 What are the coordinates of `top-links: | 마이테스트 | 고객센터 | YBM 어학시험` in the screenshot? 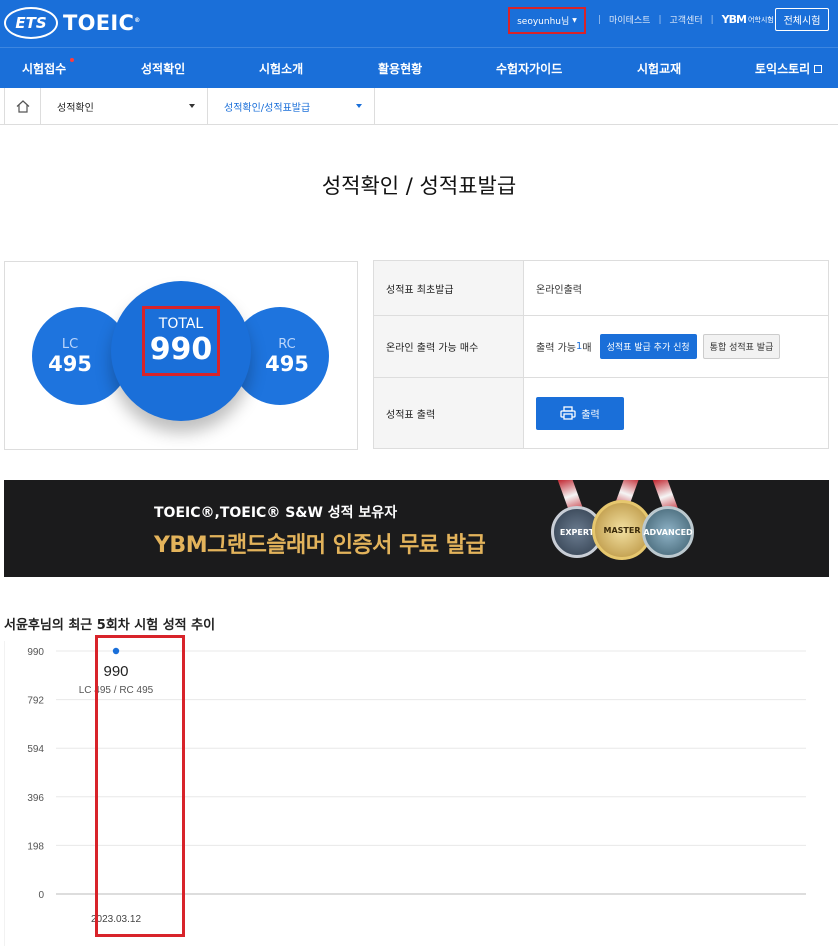 It's located at (682, 19).